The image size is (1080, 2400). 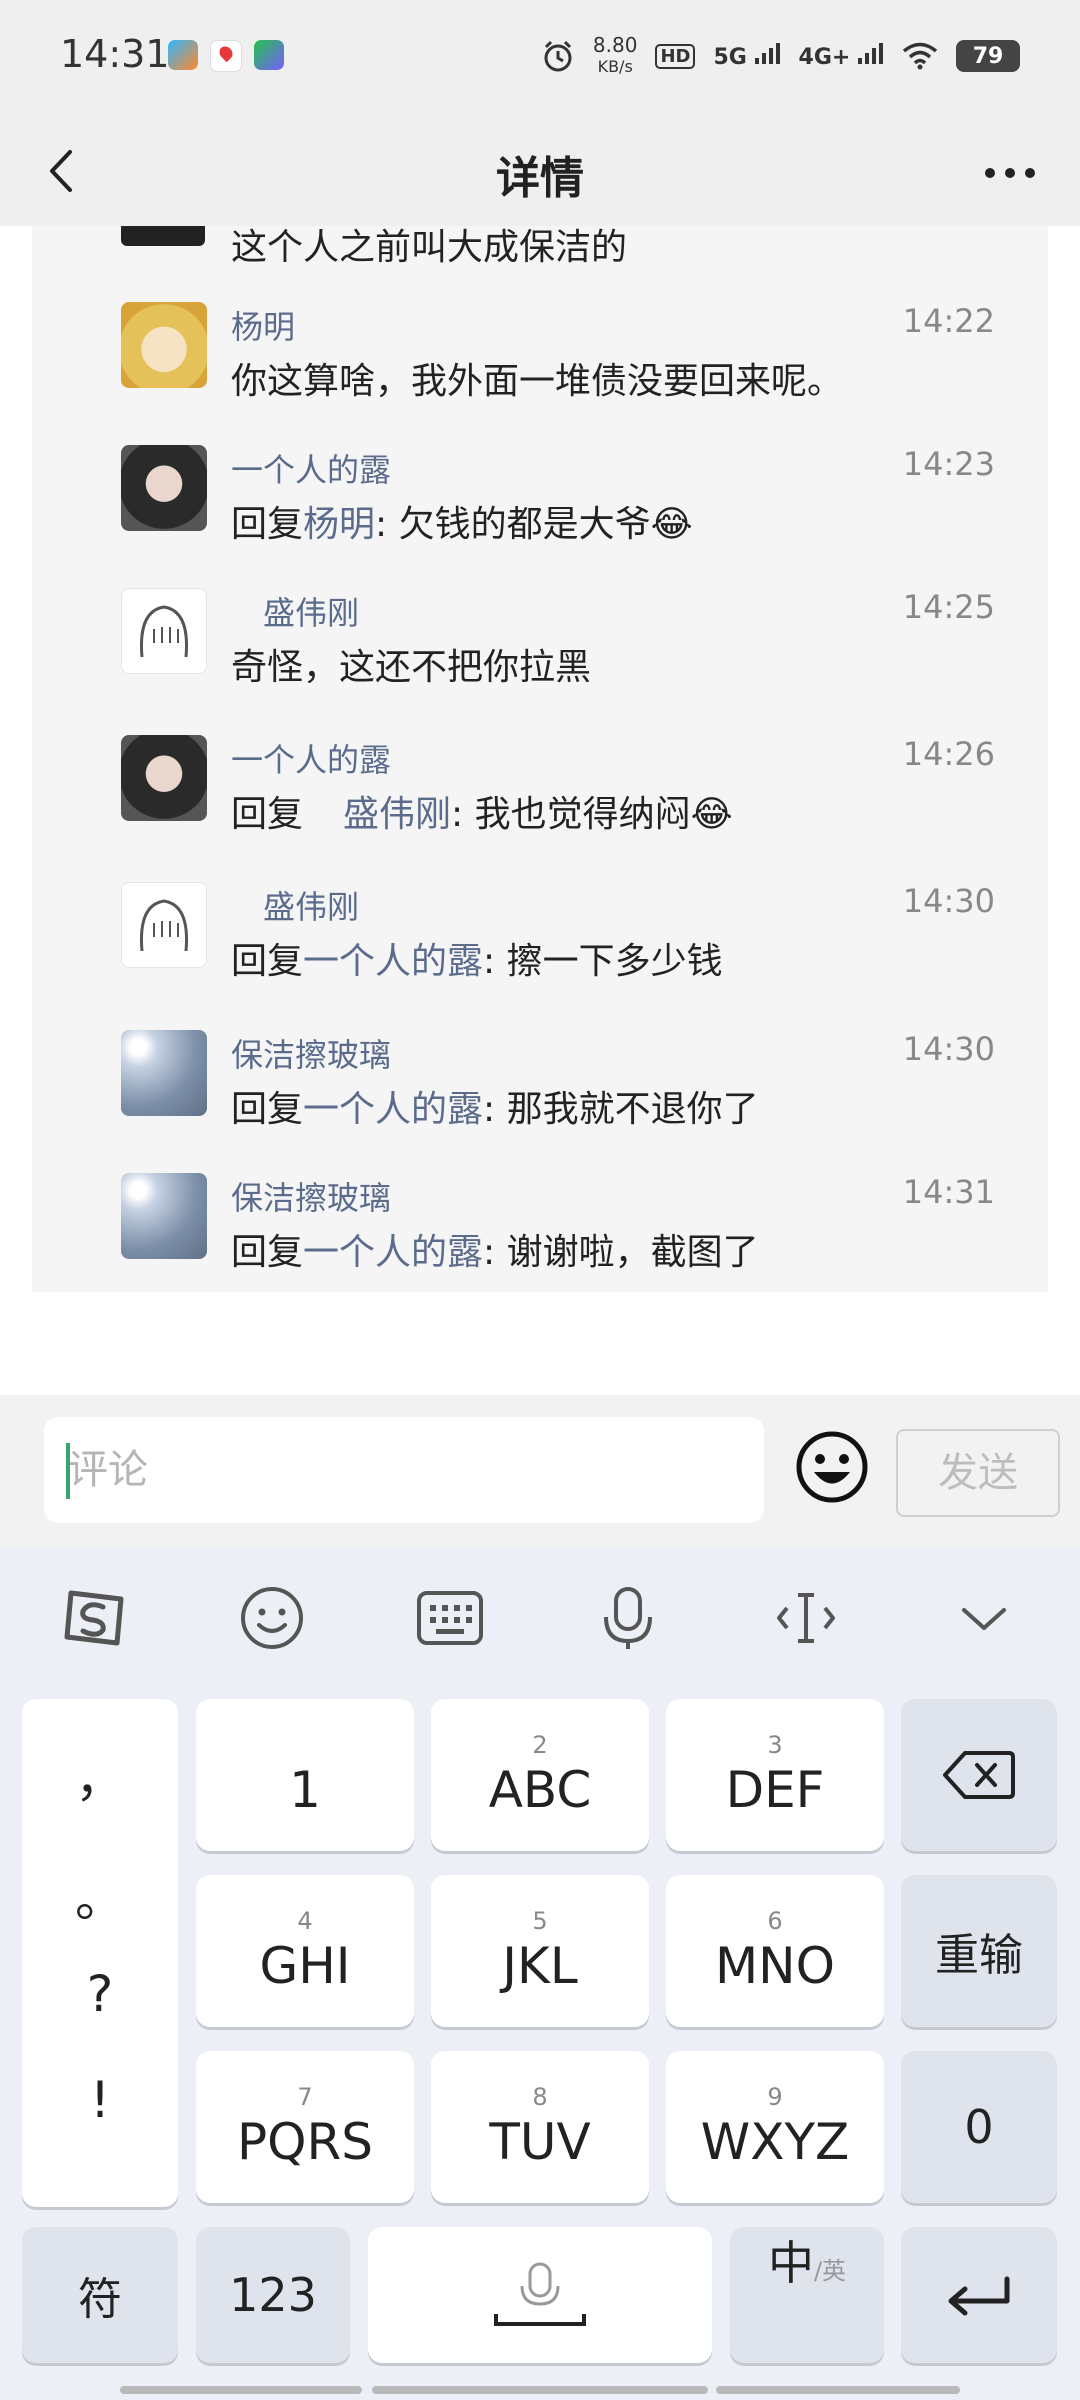 What do you see at coordinates (775, 2127) in the screenshot?
I see `key-wxyz: 9 WXYZ` at bounding box center [775, 2127].